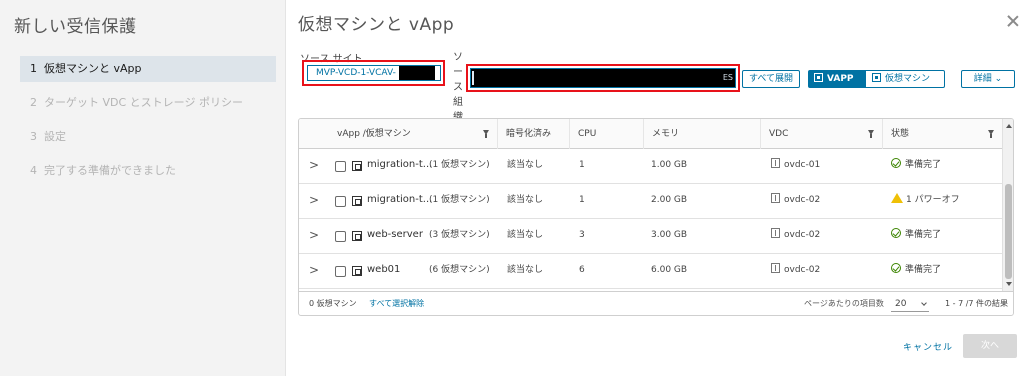  Describe the element at coordinates (910, 304) in the screenshot. I see `per-page-select: 20` at that location.